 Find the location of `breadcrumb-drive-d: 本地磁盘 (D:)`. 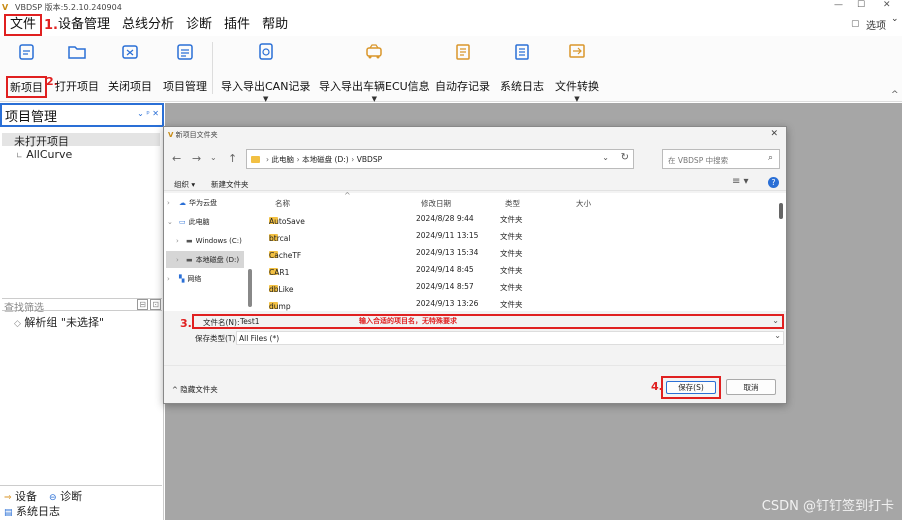

breadcrumb-drive-d: 本地磁盘 (D:) is located at coordinates (325, 159).